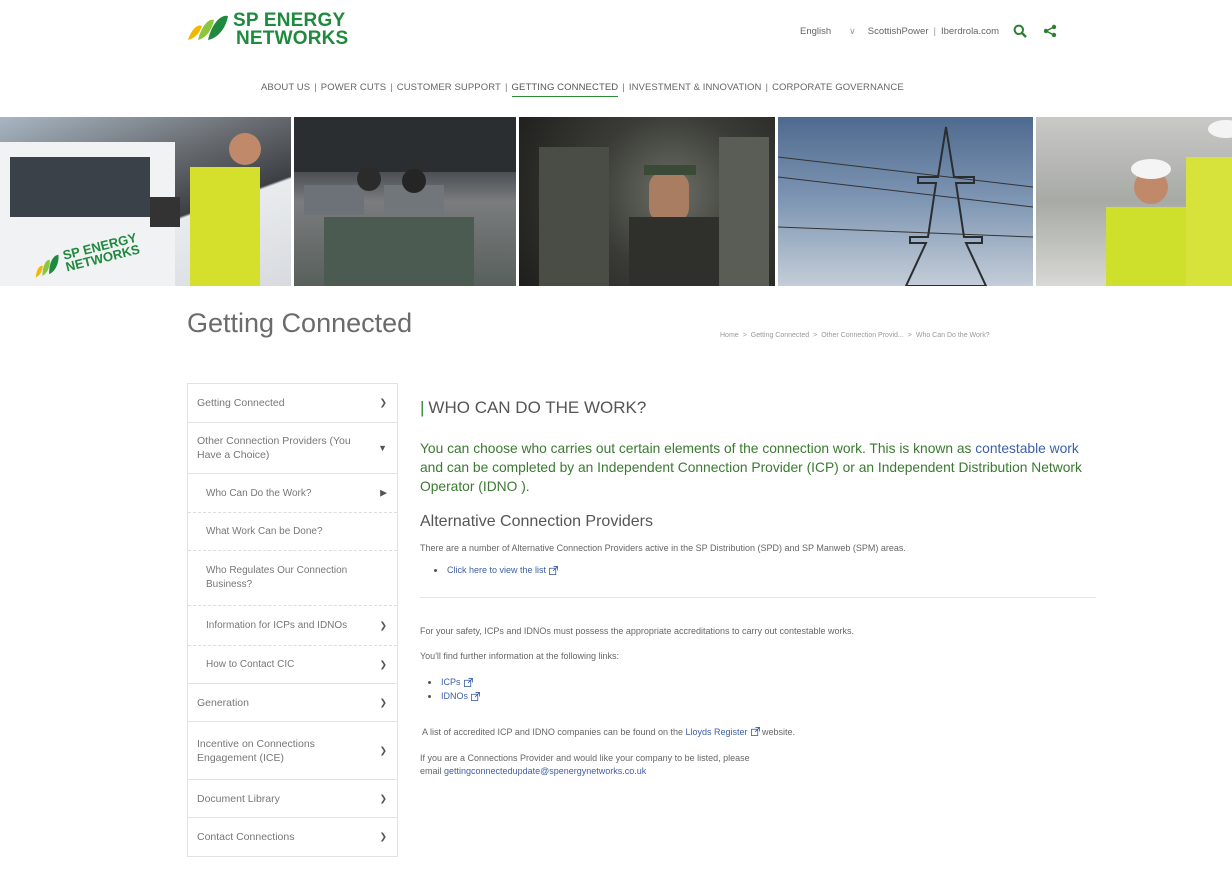 This screenshot has width=1232, height=873. I want to click on site-logo: SP ENERGY NETWORKS, so click(267, 30).